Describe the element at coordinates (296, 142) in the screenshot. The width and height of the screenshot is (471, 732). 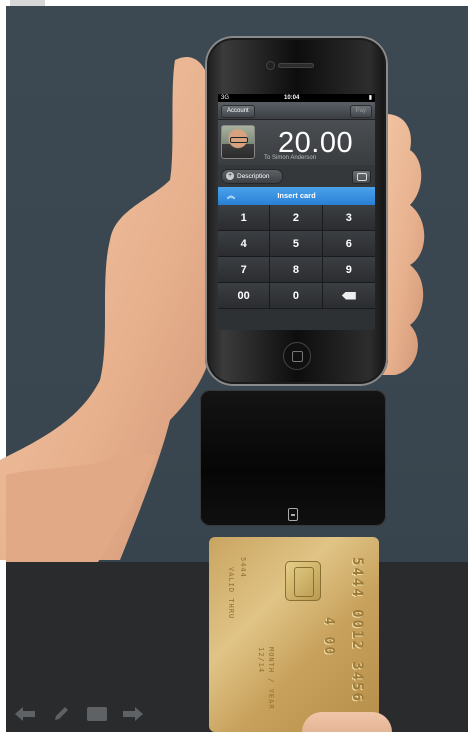
I see `payment-summary: 20.00 To Simon Anderson` at that location.